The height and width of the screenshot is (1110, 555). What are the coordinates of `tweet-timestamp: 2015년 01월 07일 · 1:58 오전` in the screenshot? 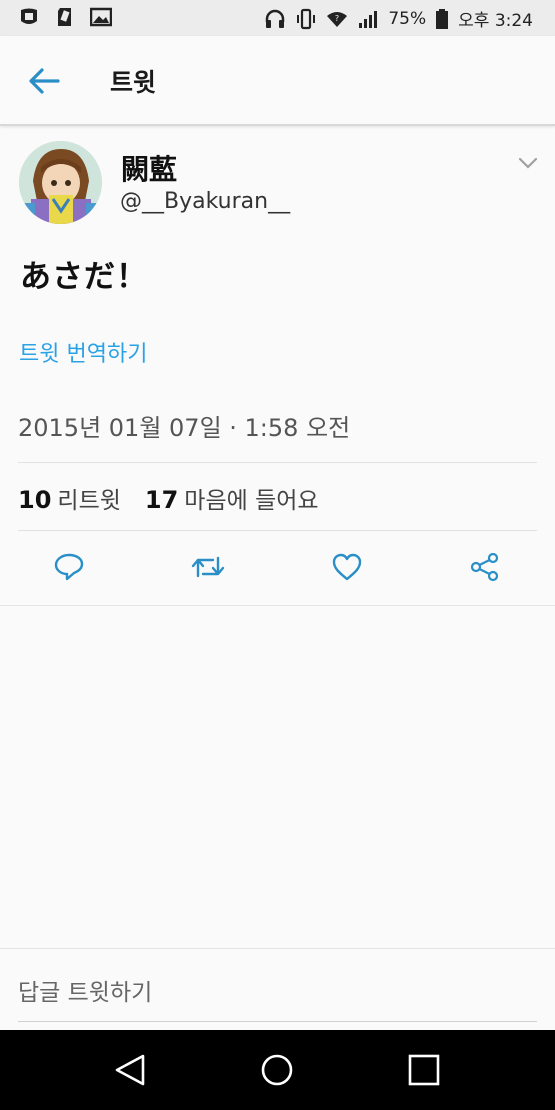 It's located at (184, 428).